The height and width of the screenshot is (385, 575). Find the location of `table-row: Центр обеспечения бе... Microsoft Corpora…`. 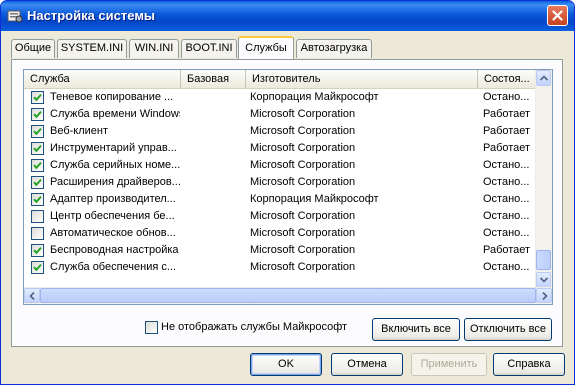

table-row: Центр обеспечения бе... Microsoft Corpora… is located at coordinates (281, 216).